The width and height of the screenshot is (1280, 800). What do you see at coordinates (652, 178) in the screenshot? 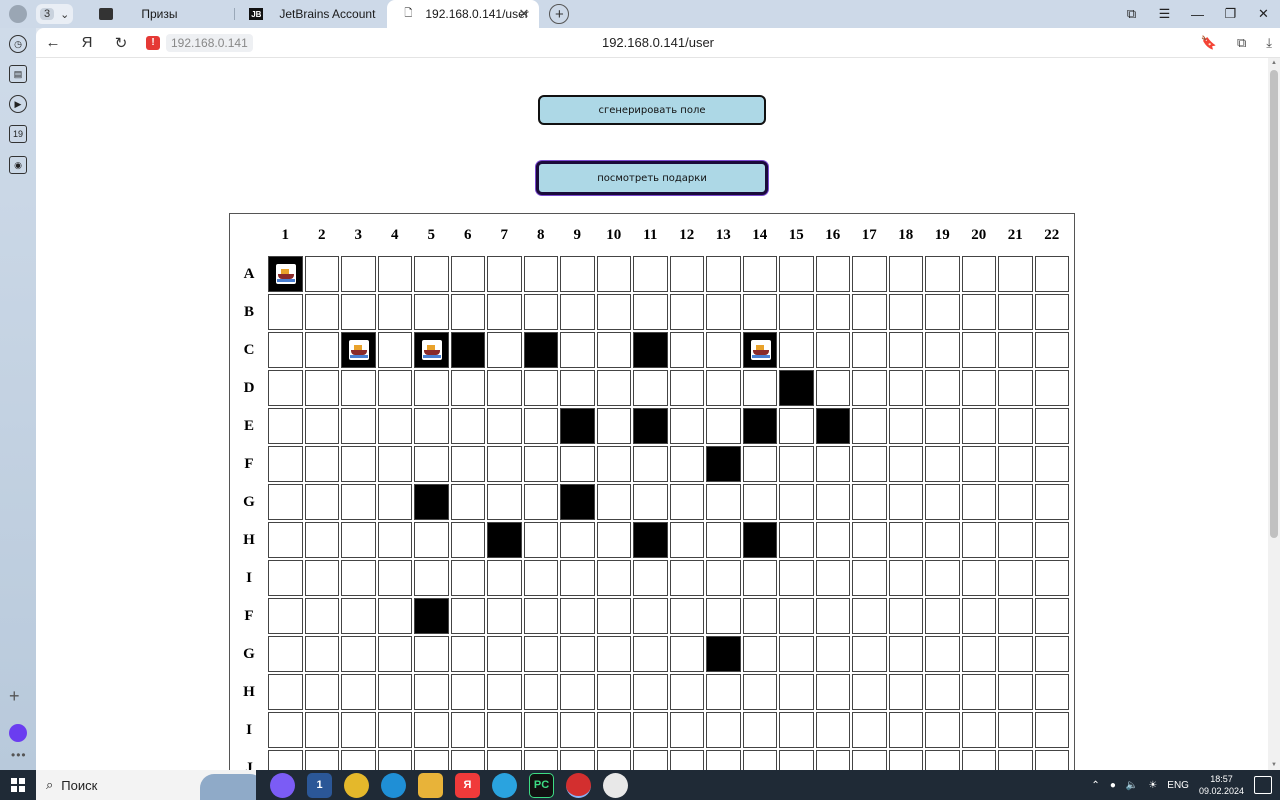
I see `view-gifts-button: посмотреть подарки` at bounding box center [652, 178].